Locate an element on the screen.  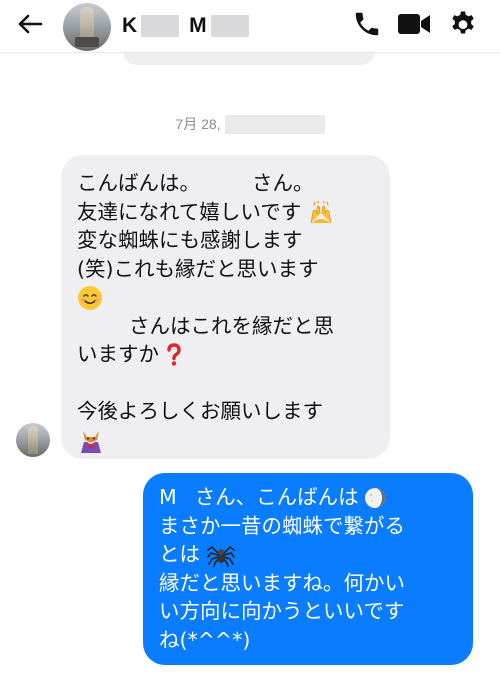
redacted-date-block is located at coordinates (274, 124).